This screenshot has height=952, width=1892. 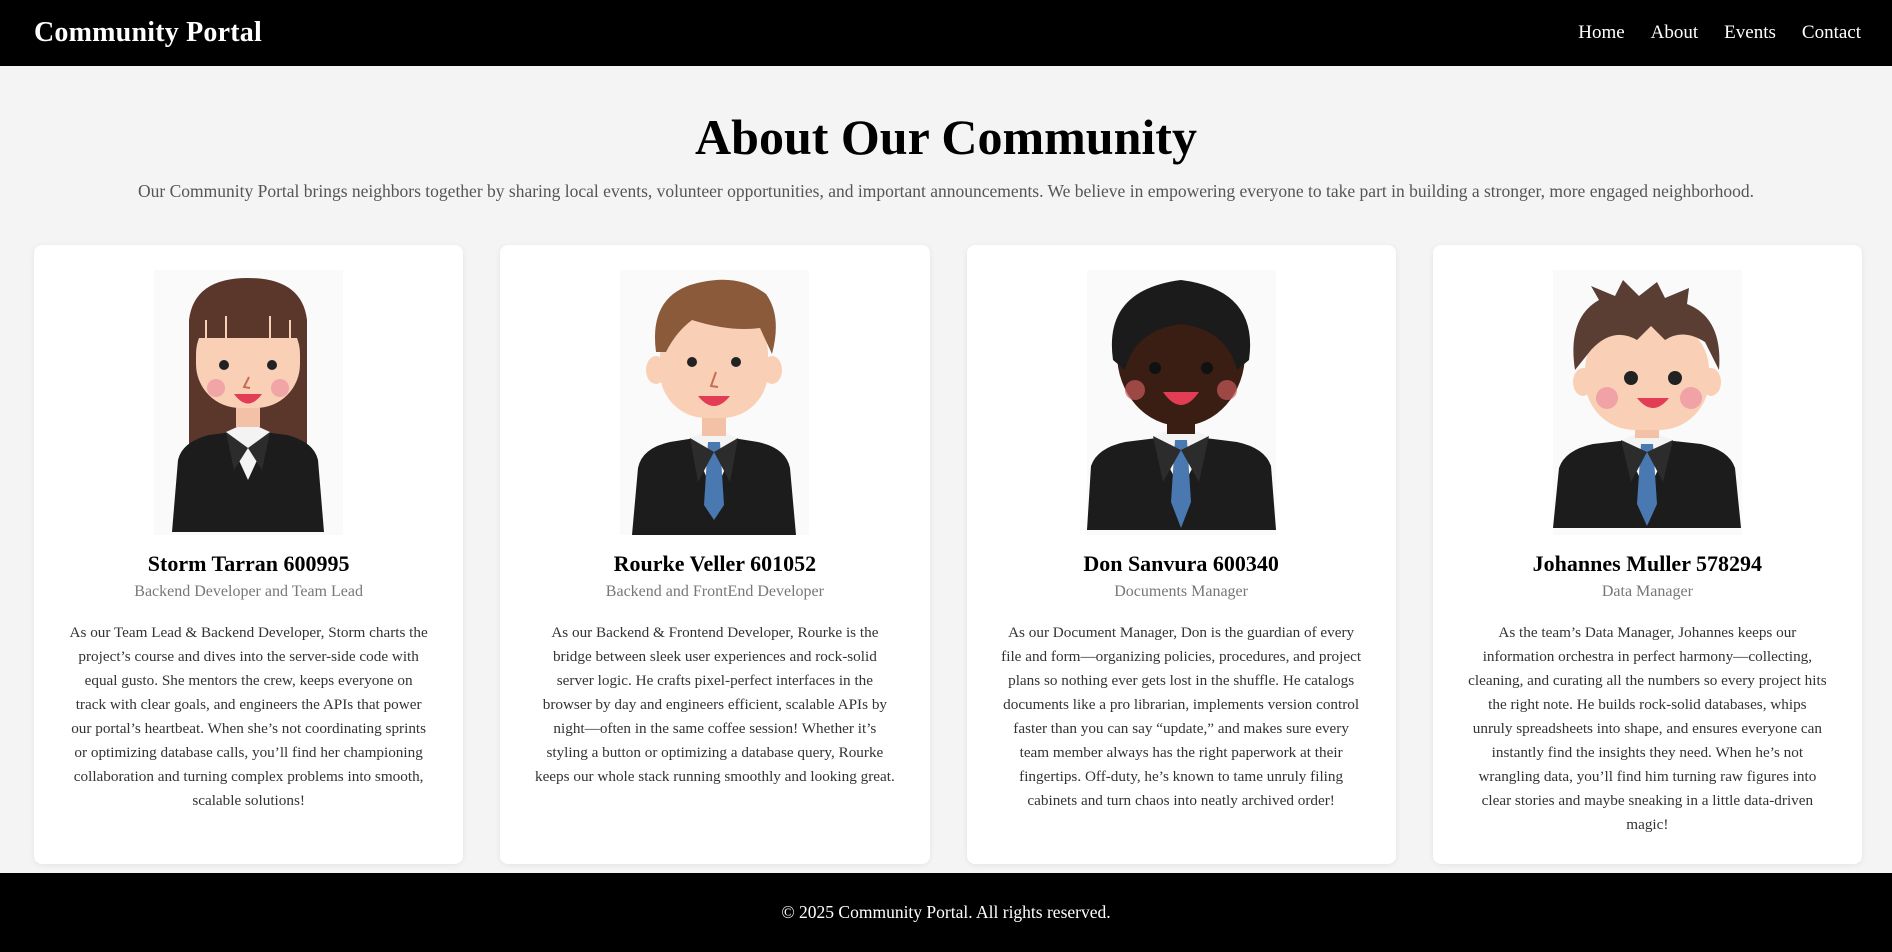 I want to click on member-name: Johannes Muller 578294, so click(x=1647, y=563).